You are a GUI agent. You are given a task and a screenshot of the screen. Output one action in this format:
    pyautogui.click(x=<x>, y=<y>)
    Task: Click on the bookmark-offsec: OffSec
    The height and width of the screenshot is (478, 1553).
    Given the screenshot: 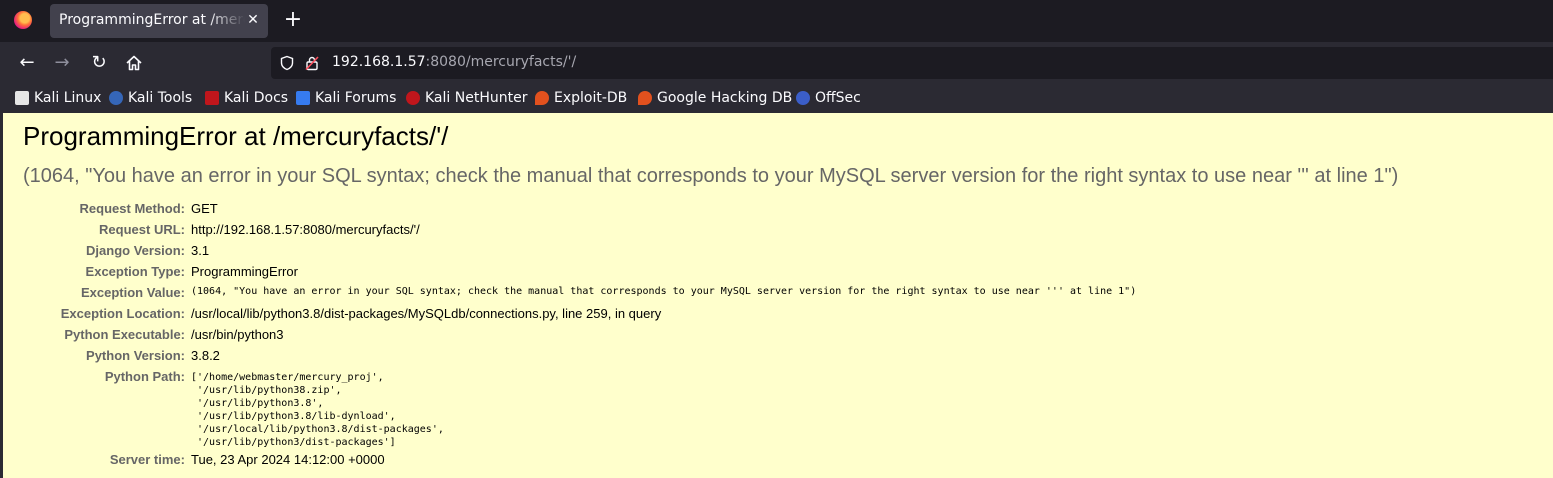 What is the action you would take?
    pyautogui.click(x=828, y=98)
    